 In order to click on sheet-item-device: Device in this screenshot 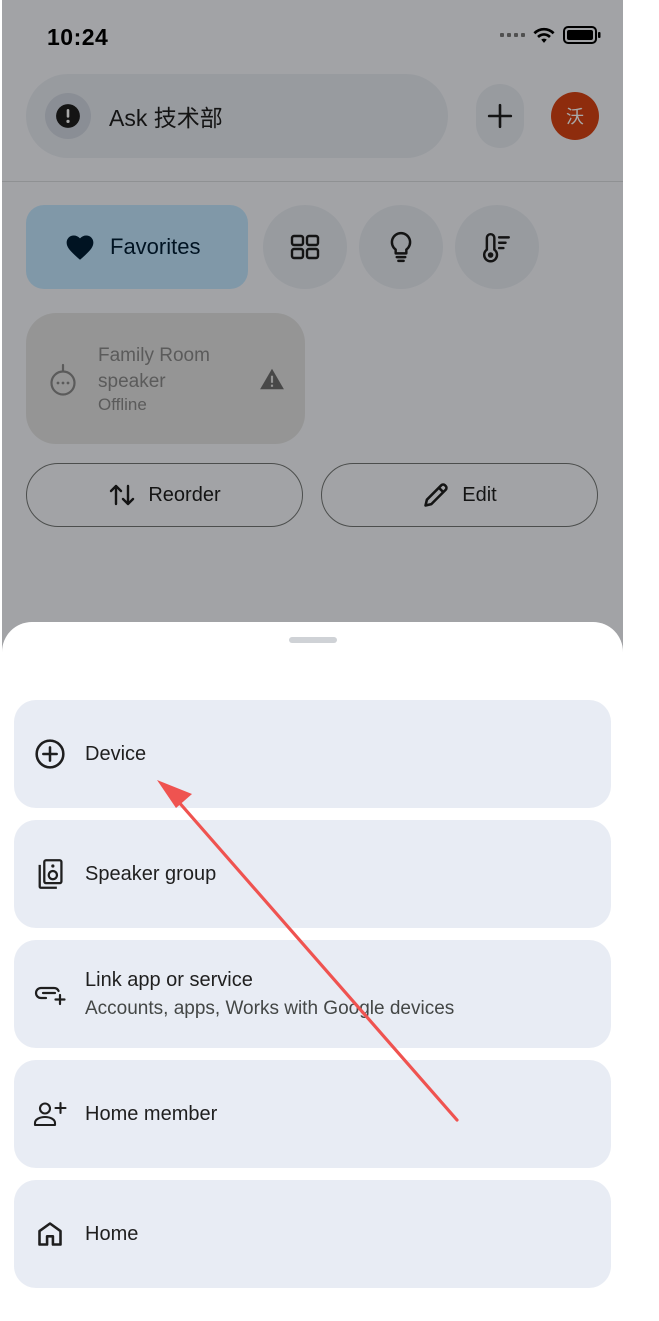, I will do `click(312, 754)`.